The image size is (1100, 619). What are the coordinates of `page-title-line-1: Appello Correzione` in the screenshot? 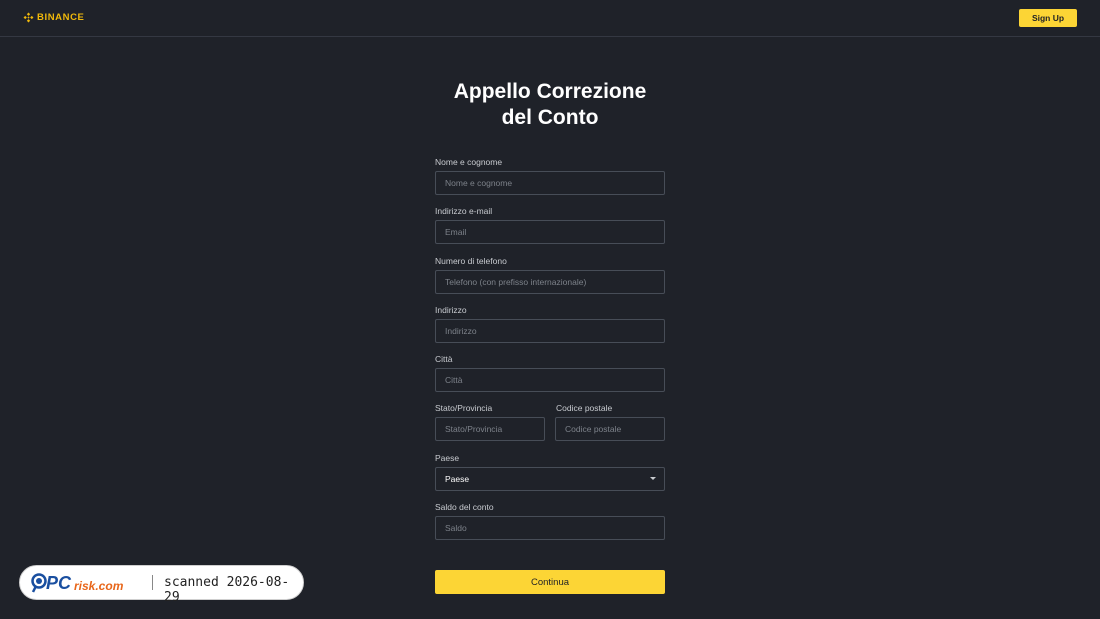 It's located at (550, 91).